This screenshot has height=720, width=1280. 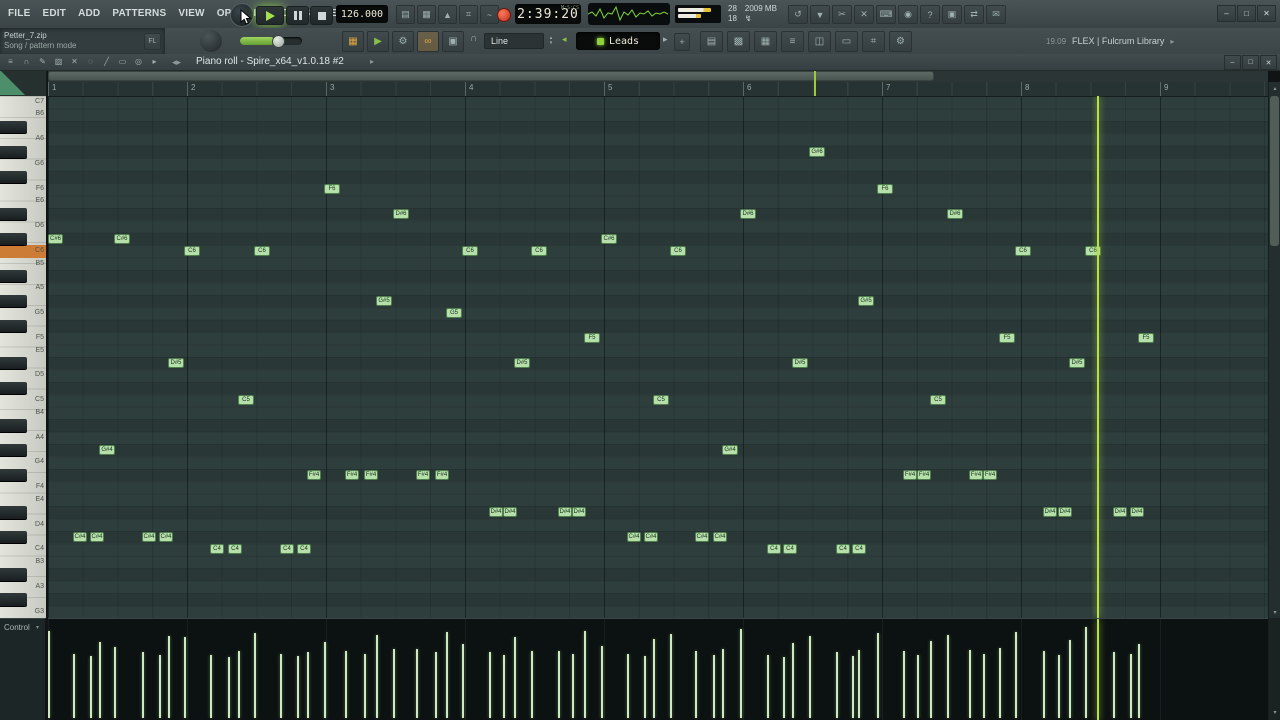 What do you see at coordinates (138, 61) in the screenshot?
I see `zoom-tool-icon: ◎` at bounding box center [138, 61].